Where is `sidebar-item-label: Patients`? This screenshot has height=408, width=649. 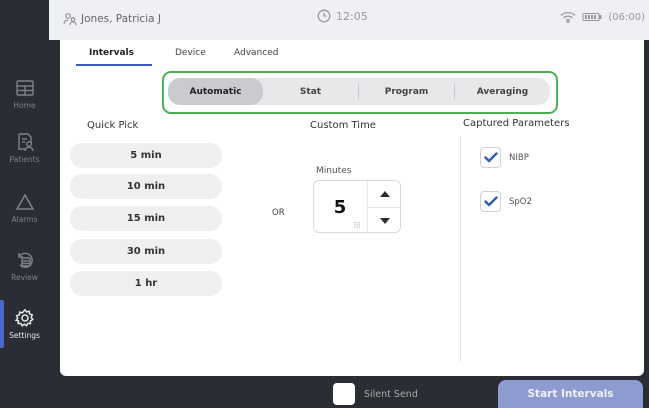 sidebar-item-label: Patients is located at coordinates (24, 159).